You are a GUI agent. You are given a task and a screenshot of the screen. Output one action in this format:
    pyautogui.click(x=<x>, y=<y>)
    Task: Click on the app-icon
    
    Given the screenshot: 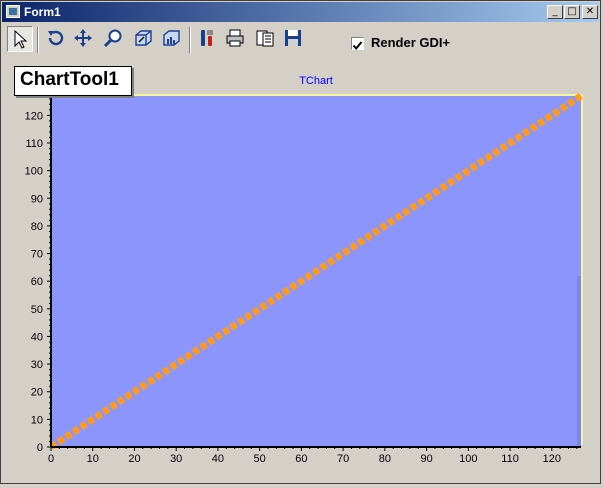 What is the action you would take?
    pyautogui.click(x=13, y=11)
    